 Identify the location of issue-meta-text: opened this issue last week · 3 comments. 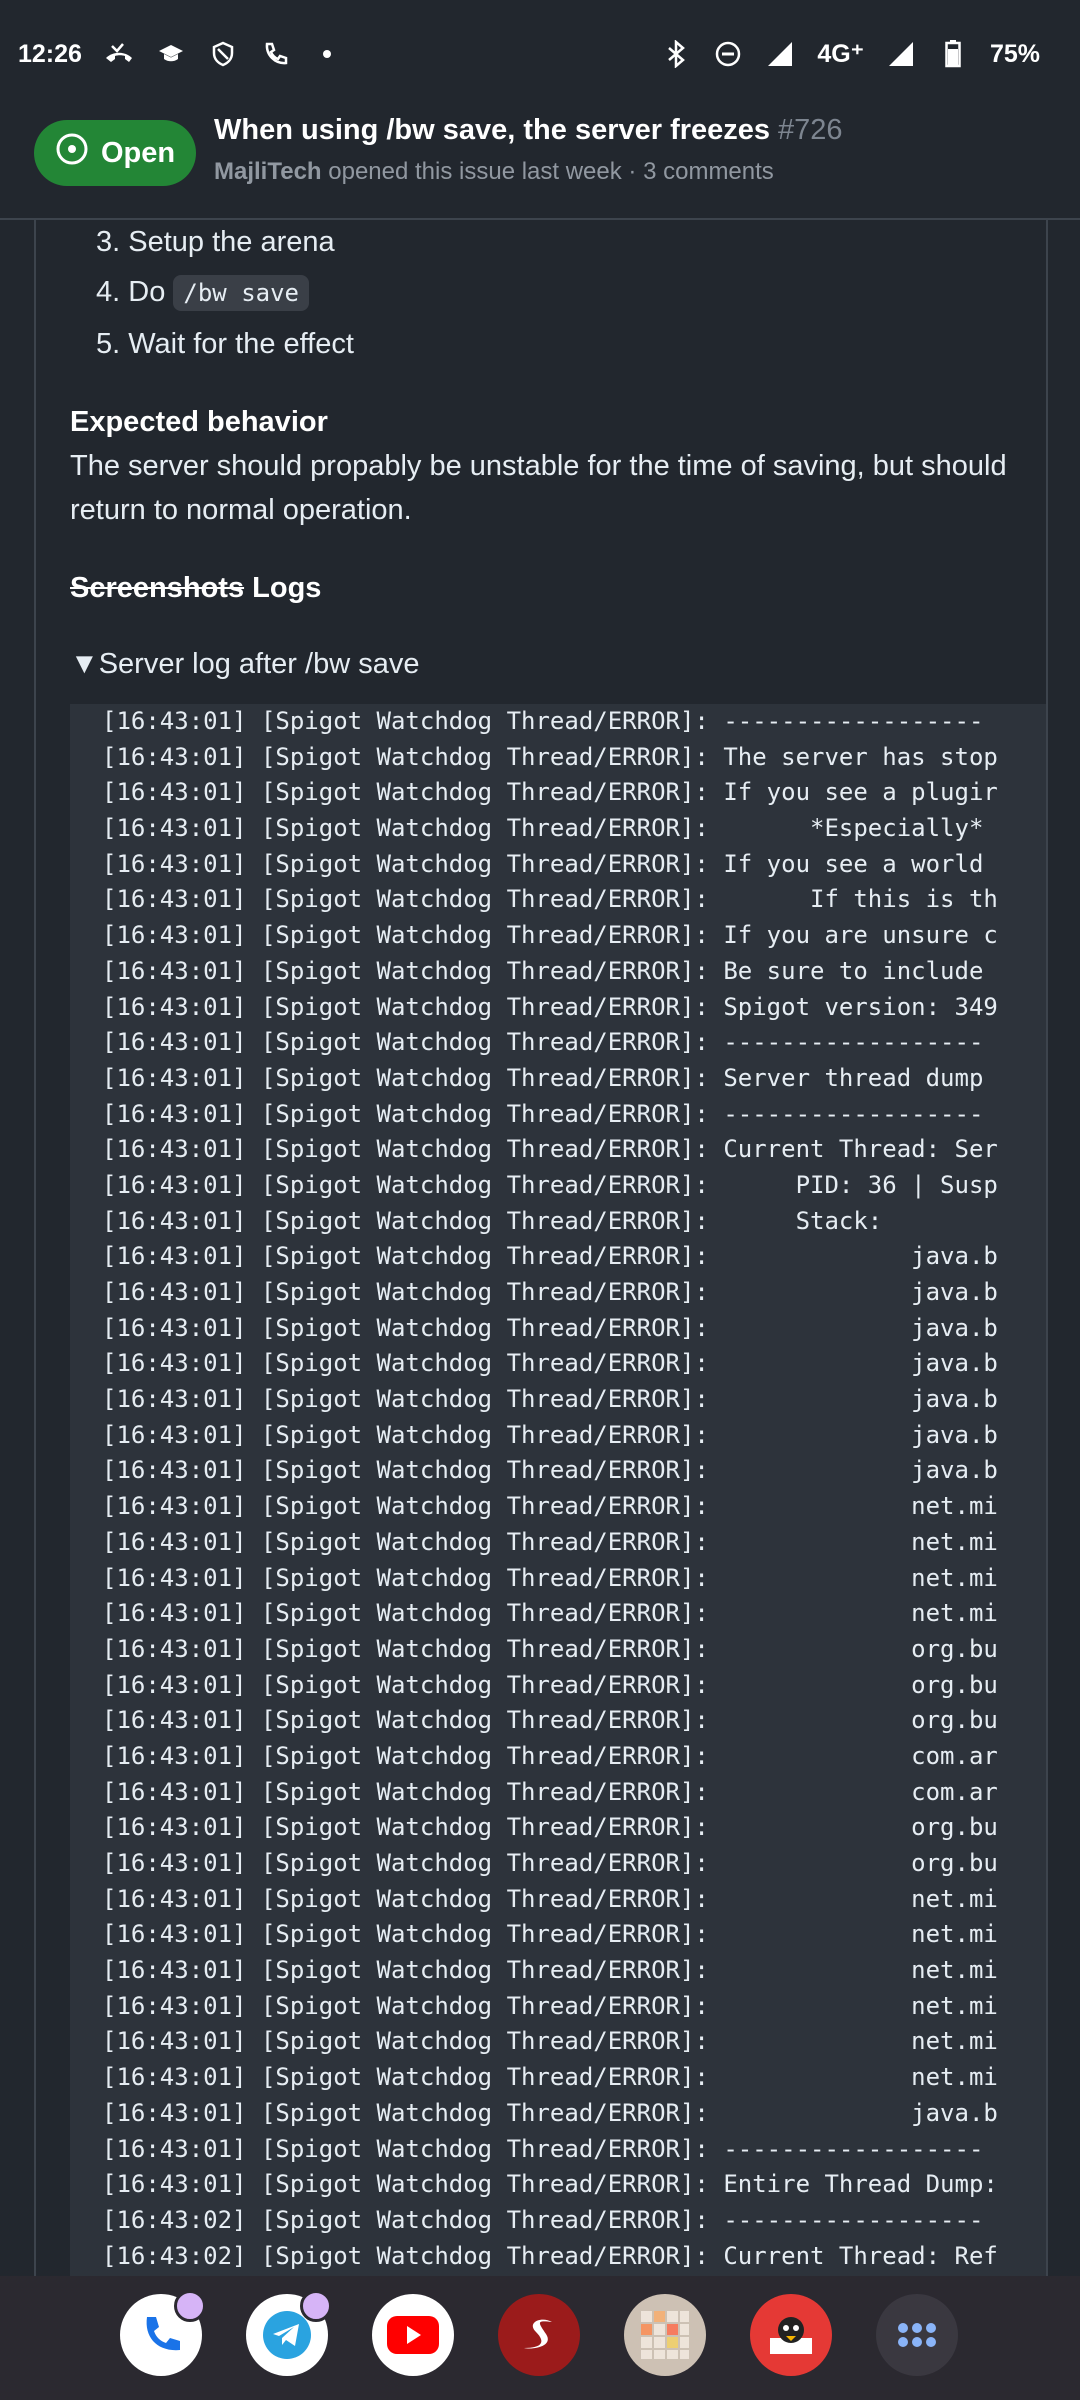
(547, 171).